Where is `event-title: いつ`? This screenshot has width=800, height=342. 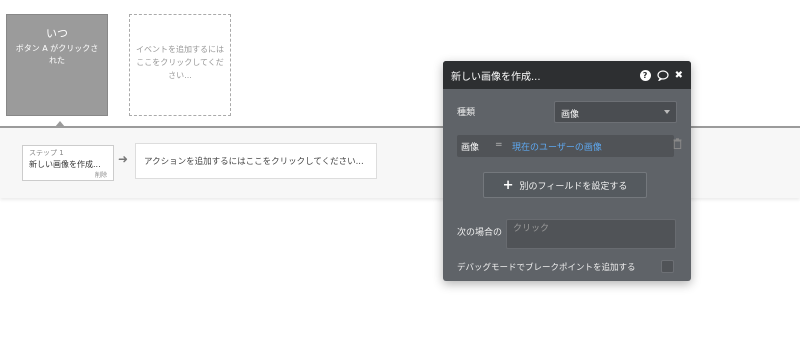
event-title: いつ is located at coordinates (57, 33).